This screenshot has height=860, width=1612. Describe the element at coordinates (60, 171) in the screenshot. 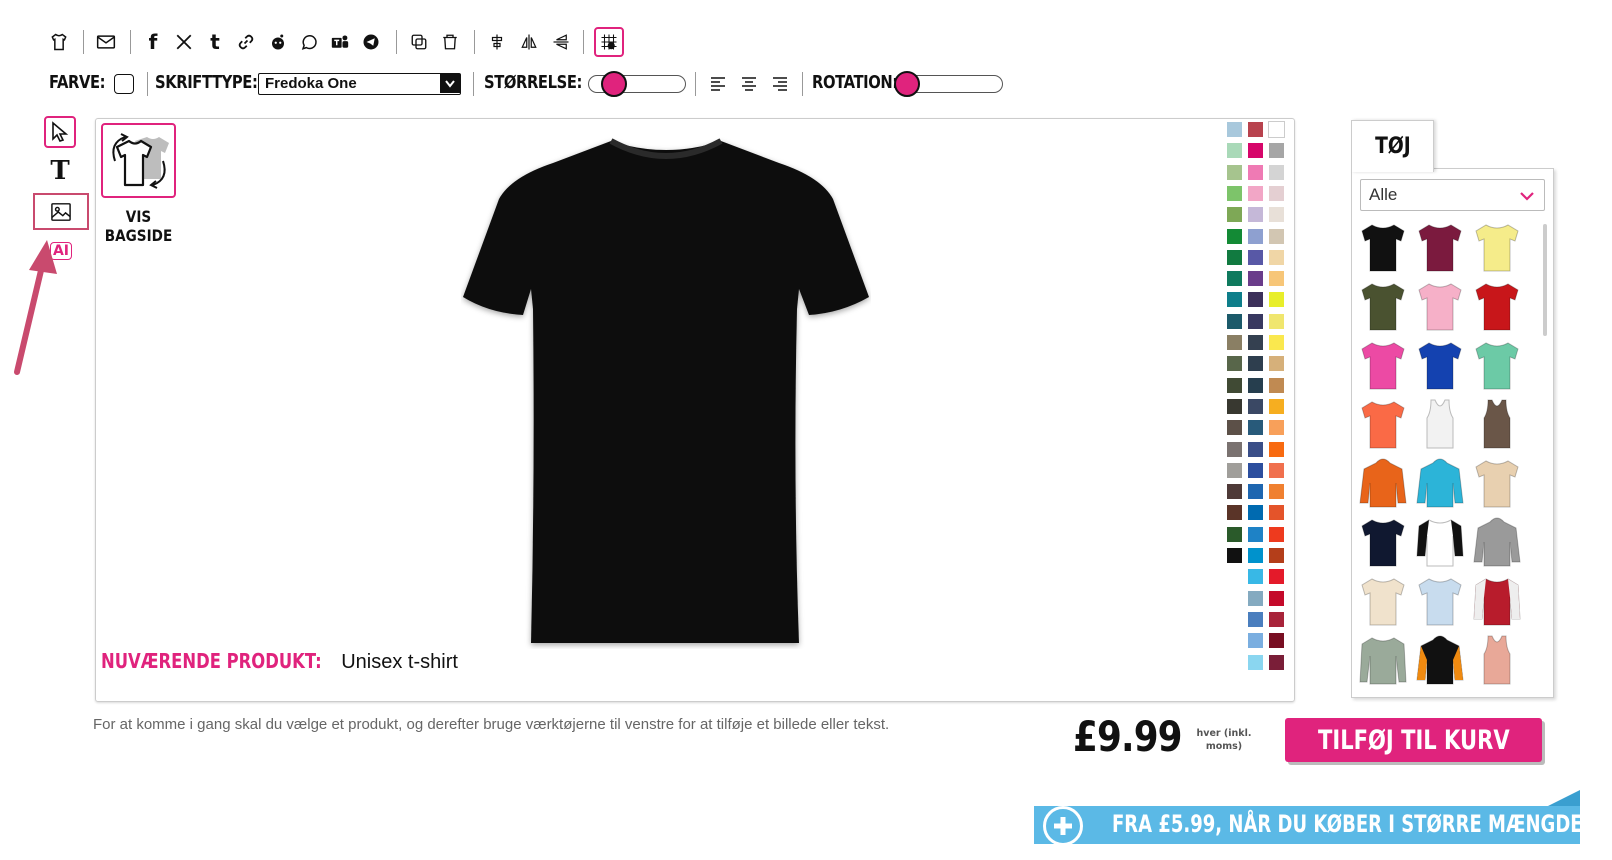

I see `text-tool: T` at that location.